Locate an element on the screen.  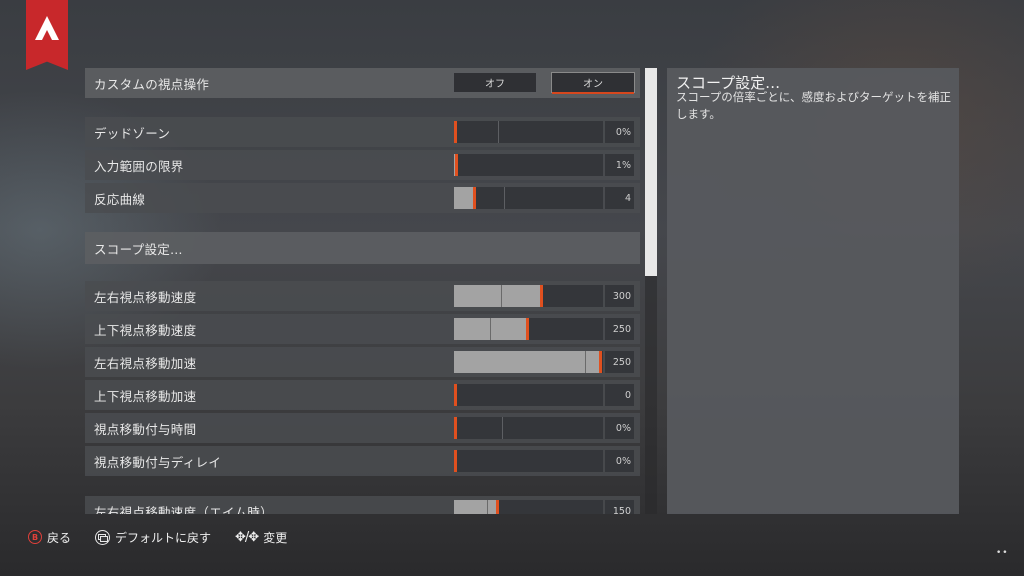
custom-look-off-button: オフ is located at coordinates (495, 82).